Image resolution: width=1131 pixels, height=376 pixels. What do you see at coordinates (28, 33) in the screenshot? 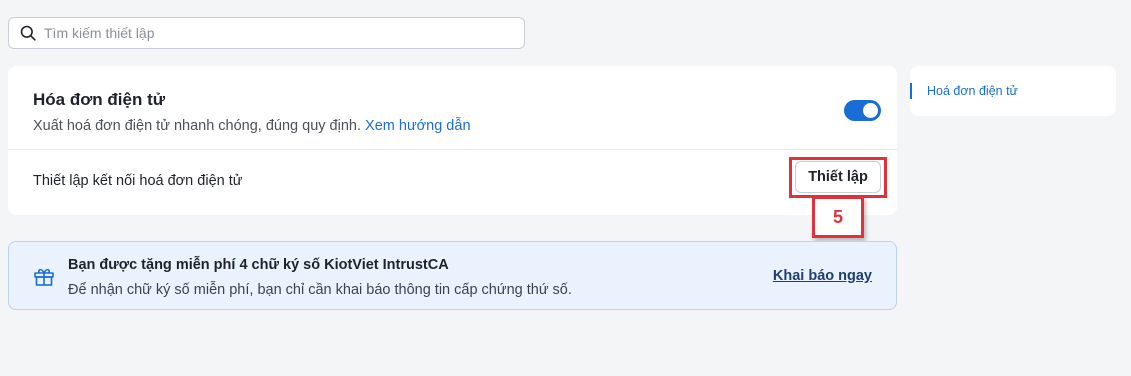
I see `search-icon` at bounding box center [28, 33].